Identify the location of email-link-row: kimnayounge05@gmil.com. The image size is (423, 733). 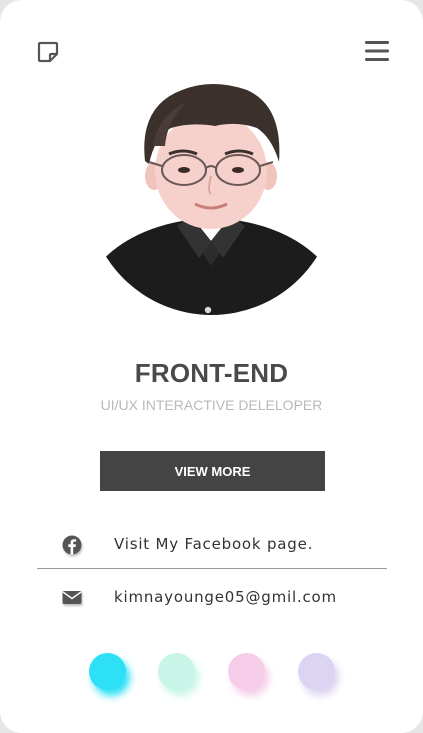
(212, 598).